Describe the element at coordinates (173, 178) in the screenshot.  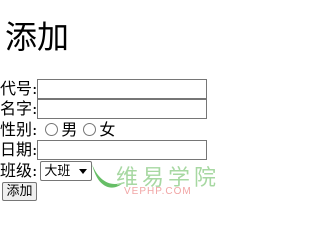
I see `watermark: 维易学院 VEPHP.COM` at that location.